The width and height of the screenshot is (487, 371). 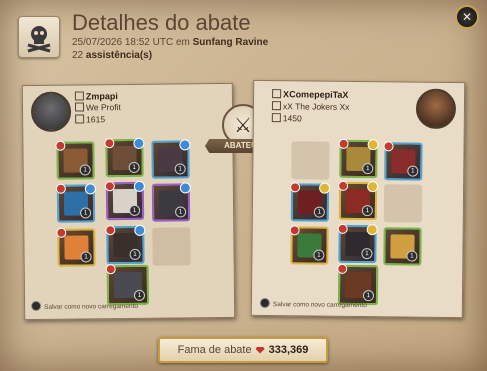 I want to click on kill-timestamp: 25/07/2026 18:52 UTC em Sunfang Ravine, so click(x=170, y=42).